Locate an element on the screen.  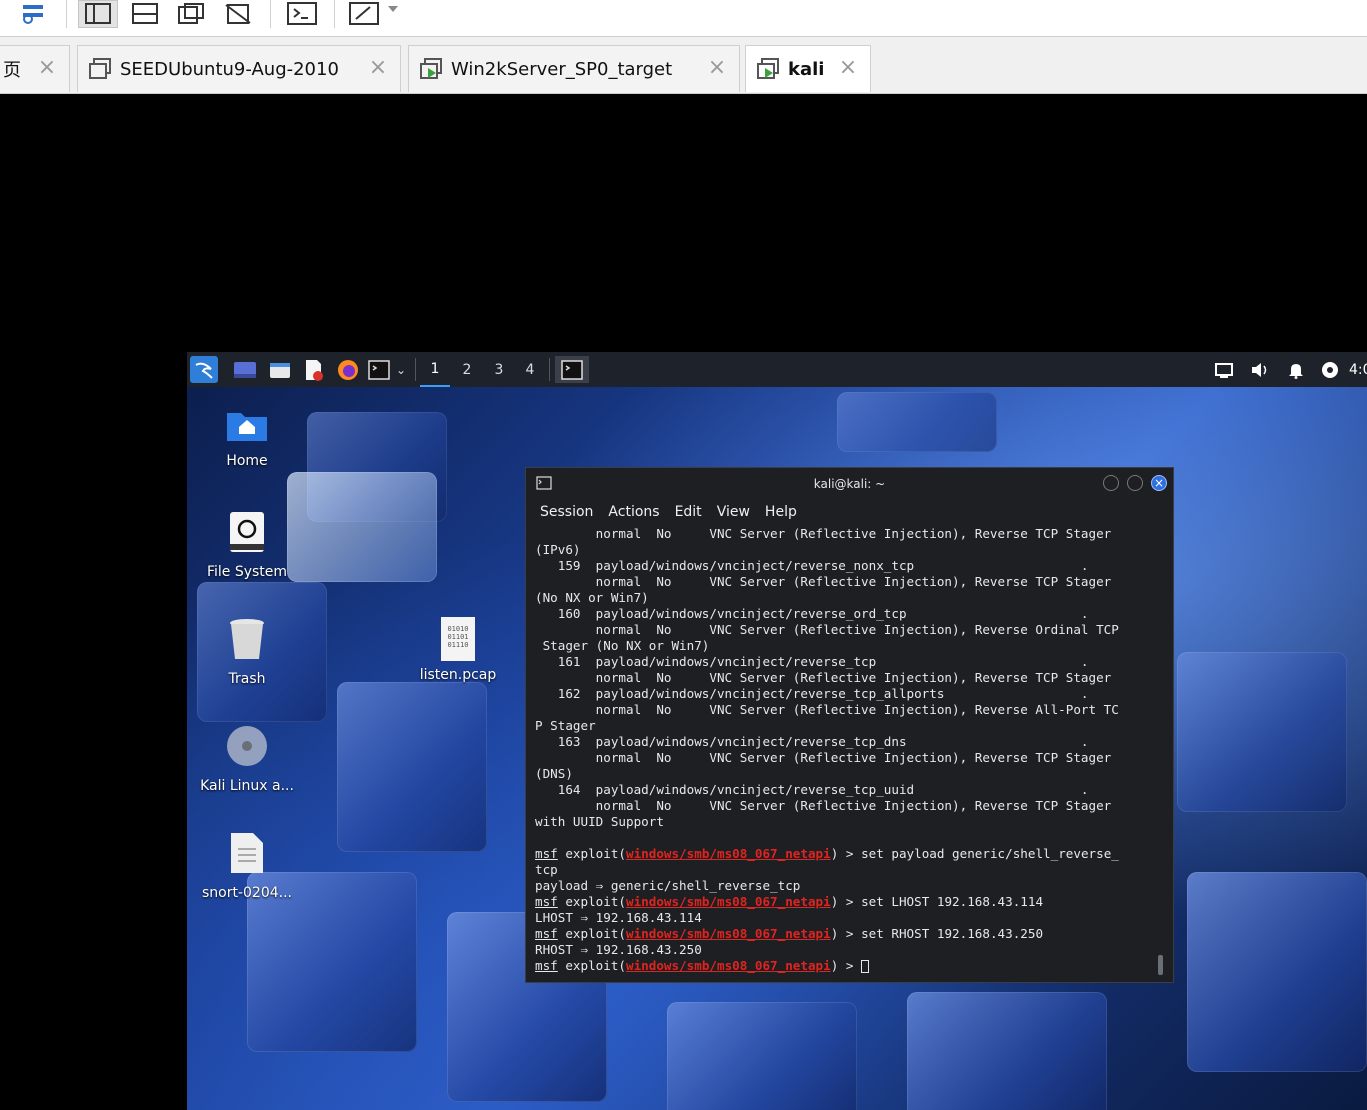
terminal-title: kali@kali: ~ is located at coordinates (849, 484).